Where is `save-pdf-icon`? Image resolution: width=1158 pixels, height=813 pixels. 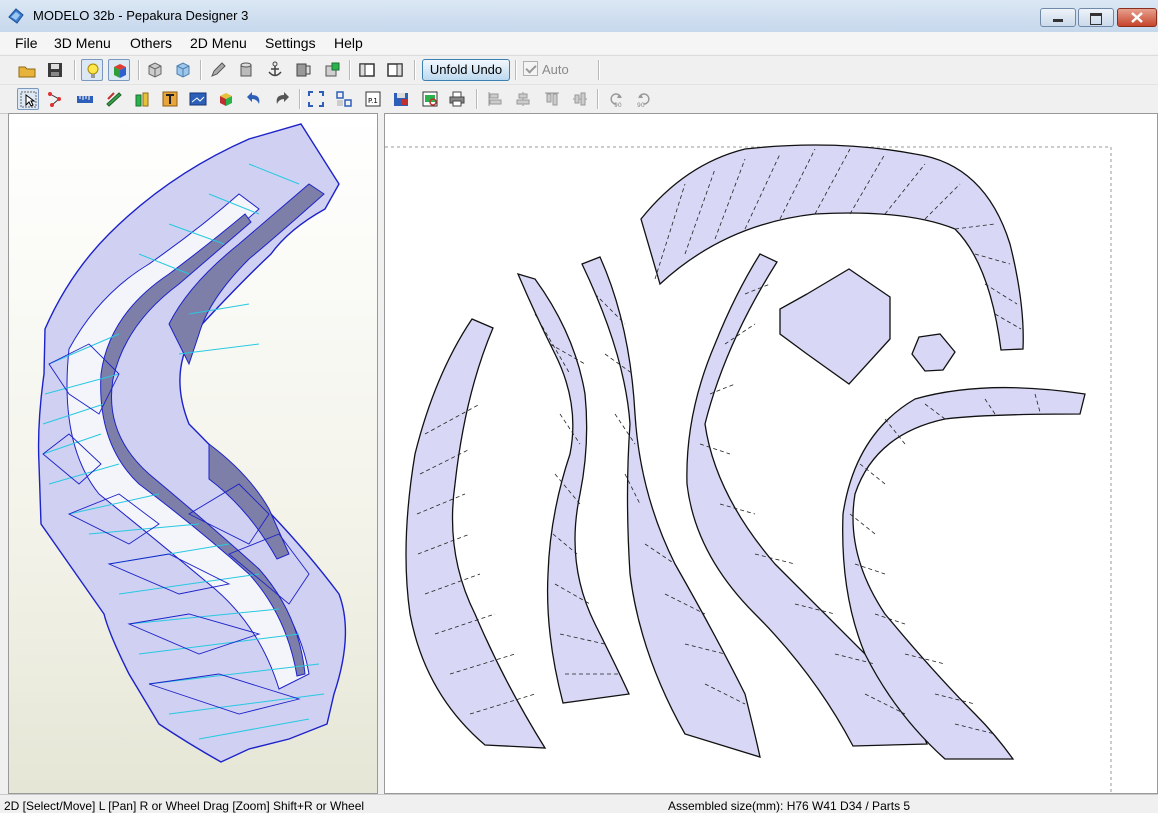 save-pdf-icon is located at coordinates (401, 99).